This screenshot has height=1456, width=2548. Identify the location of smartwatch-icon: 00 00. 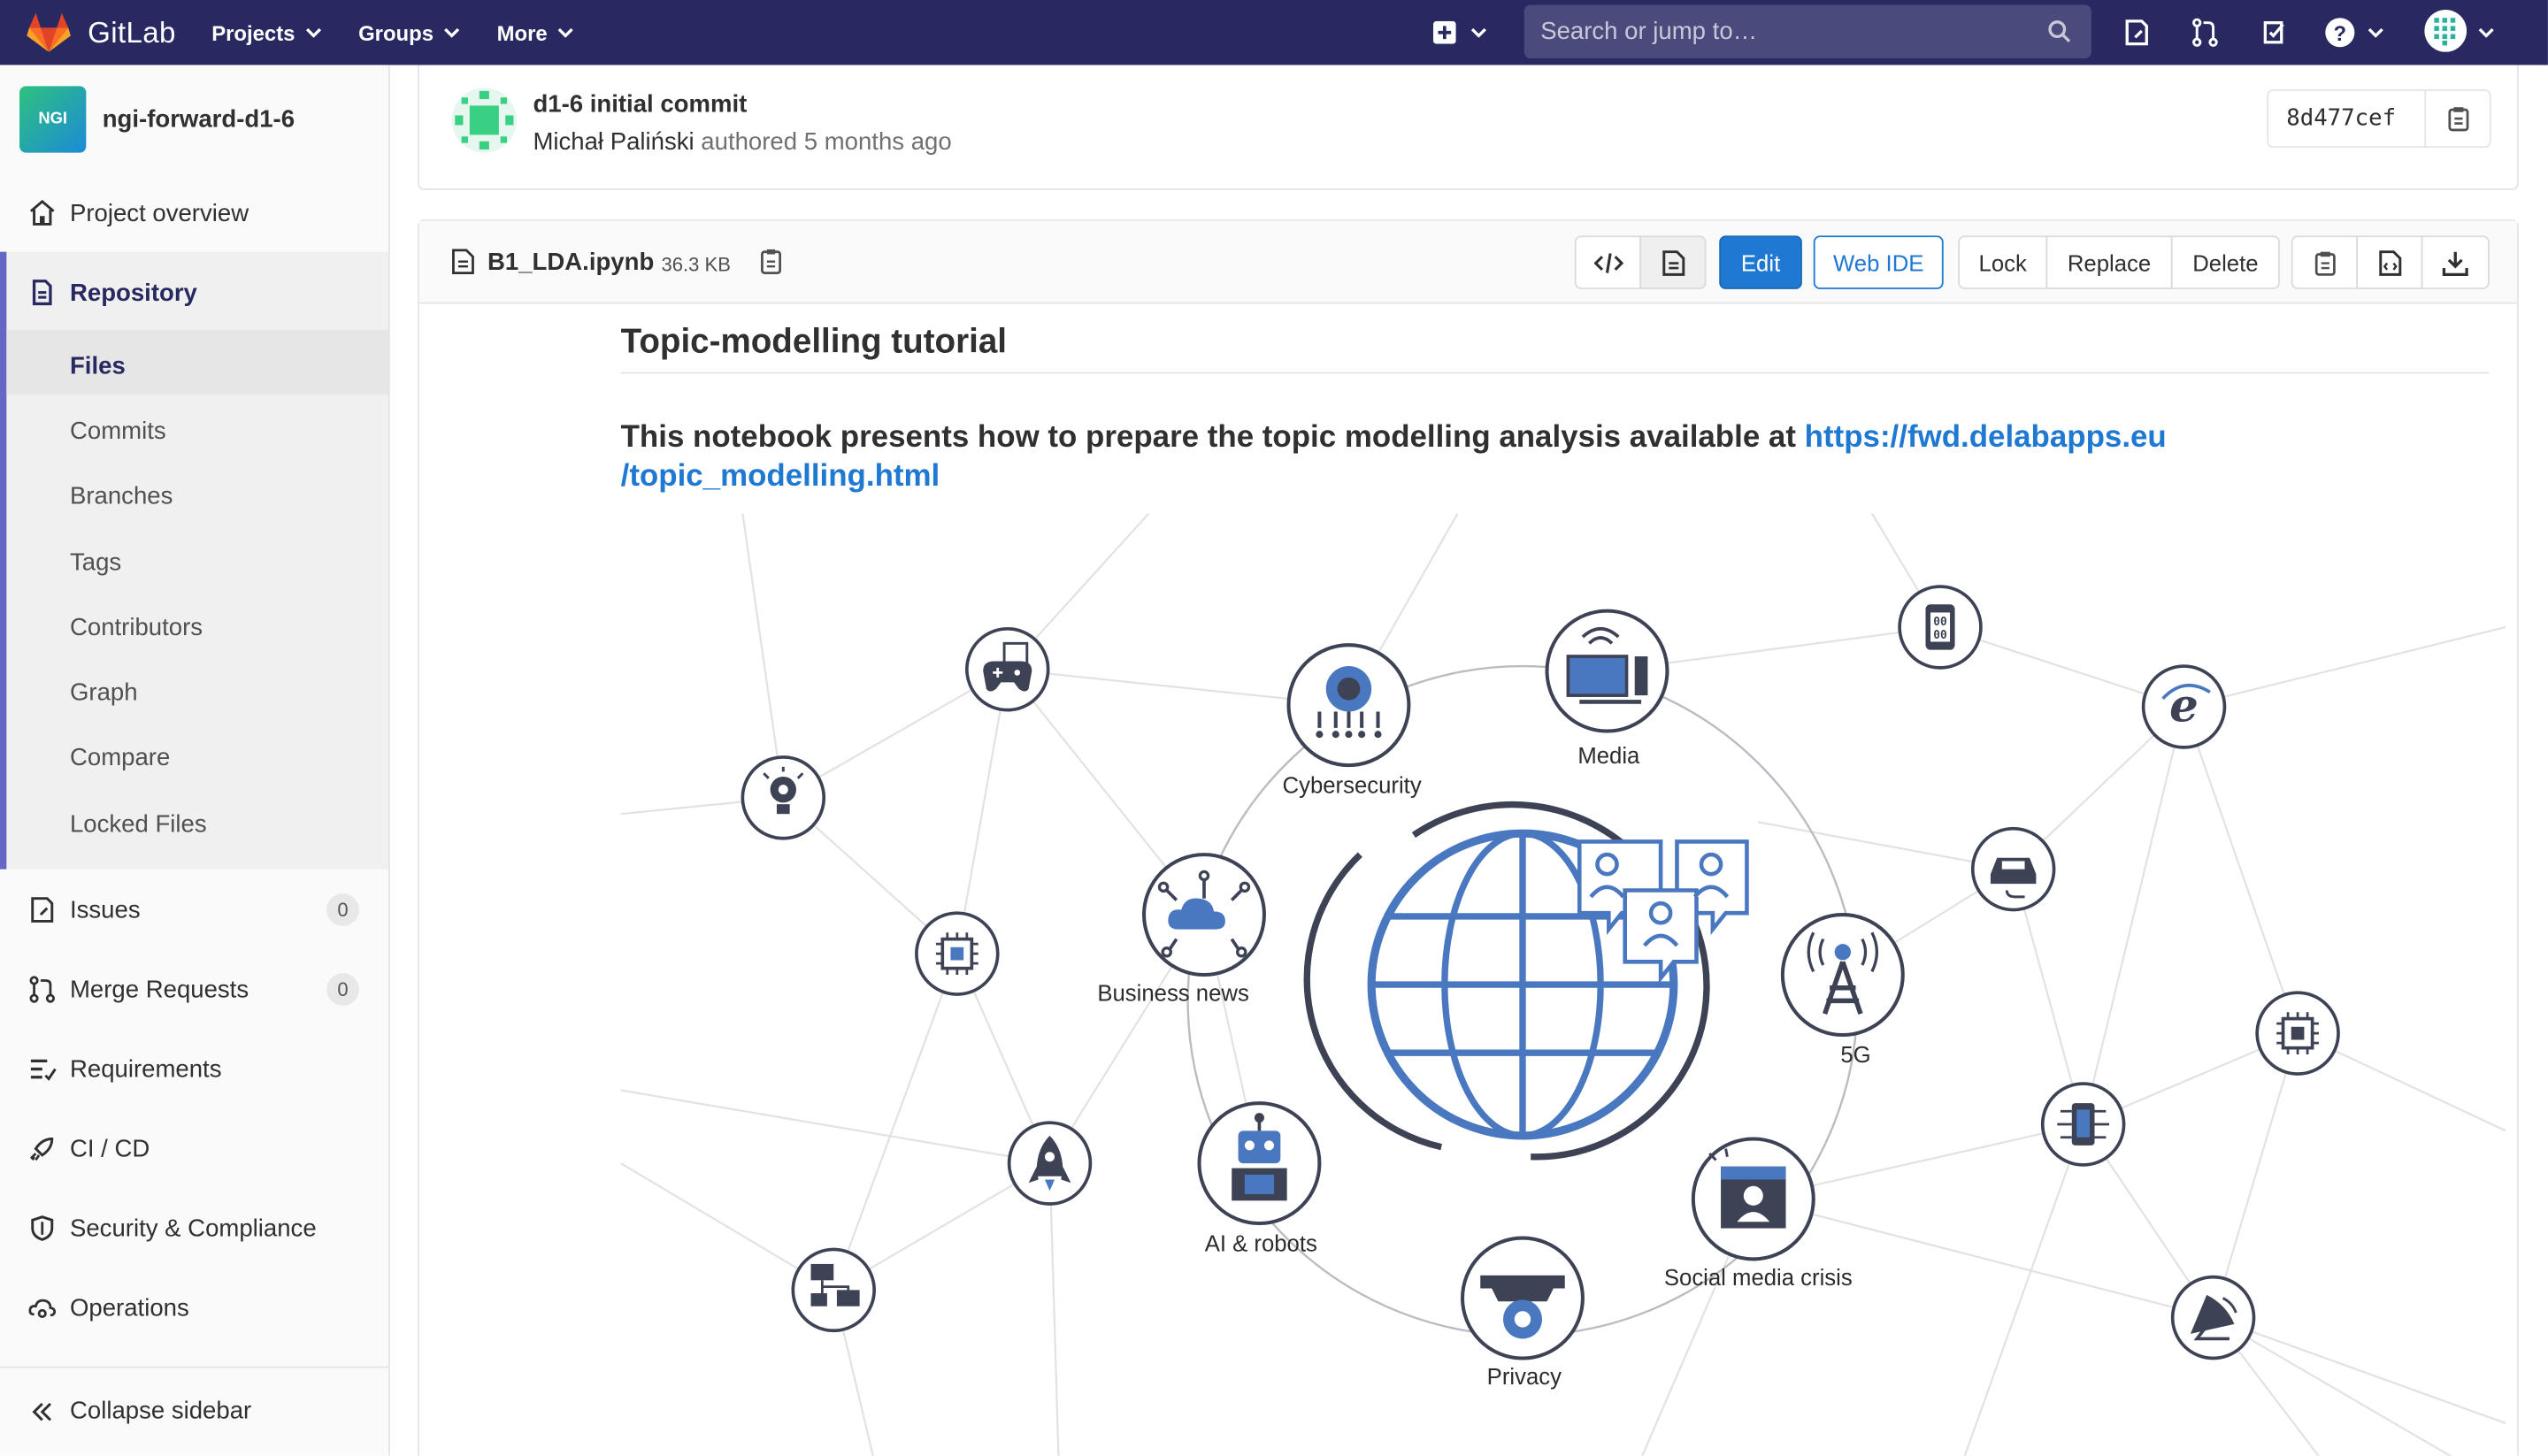
(1941, 627).